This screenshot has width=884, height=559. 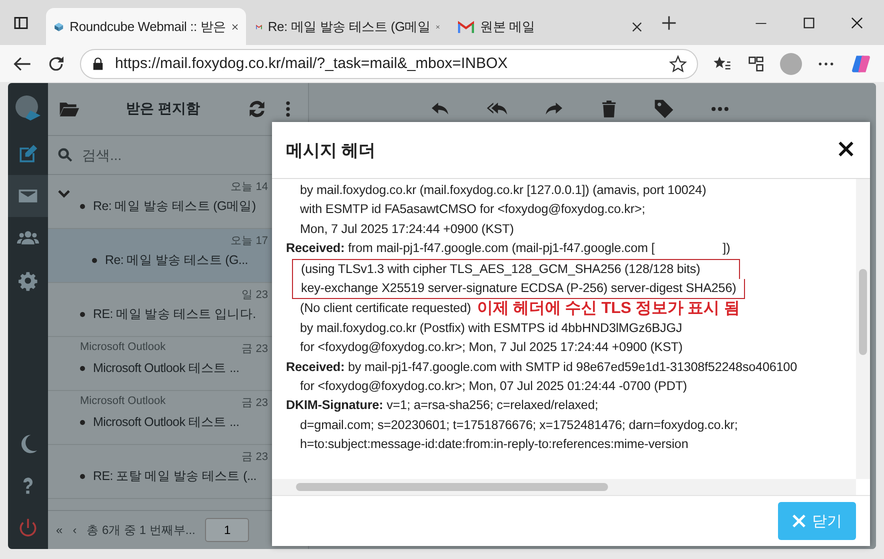 I want to click on gear-icon, so click(x=28, y=280).